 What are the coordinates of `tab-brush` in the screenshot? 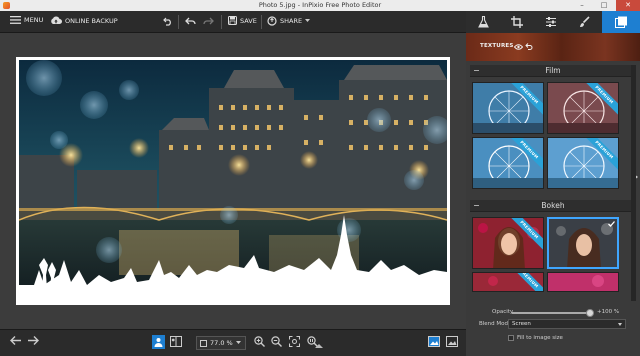 It's located at (585, 22).